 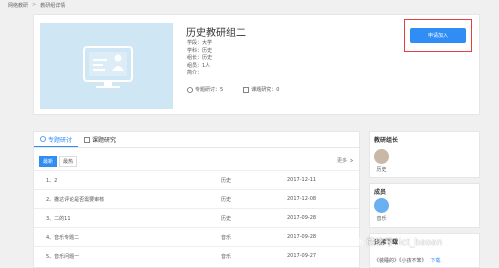 What do you see at coordinates (404, 243) in the screenshot?
I see `watermark-text: 微信号: ict_baoan` at bounding box center [404, 243].